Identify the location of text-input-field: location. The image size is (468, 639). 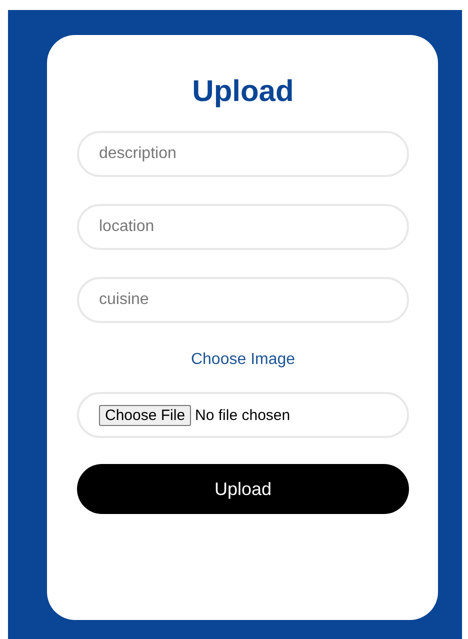
(243, 227).